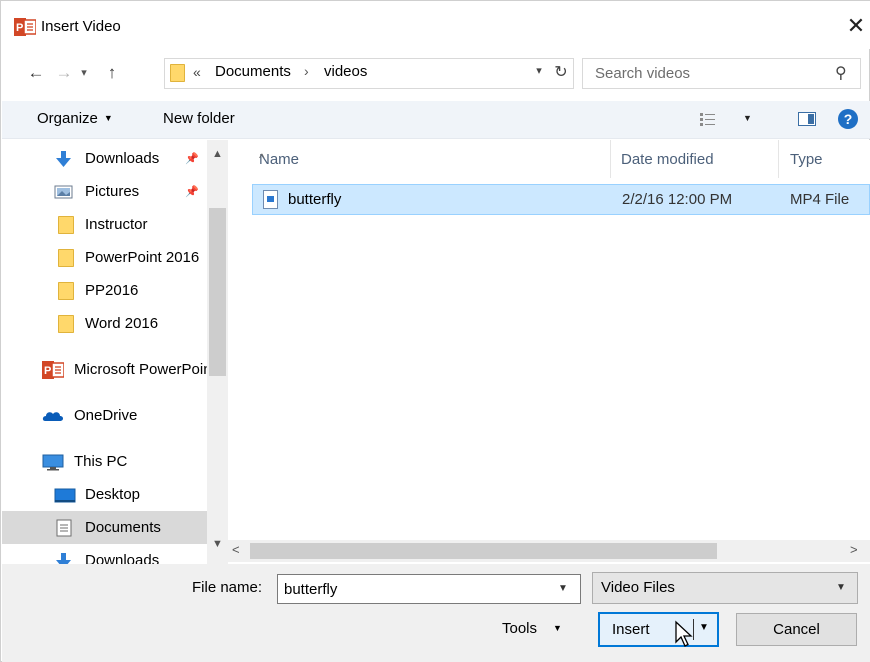  I want to click on tools-menu-button: Tools ▼, so click(532, 628).